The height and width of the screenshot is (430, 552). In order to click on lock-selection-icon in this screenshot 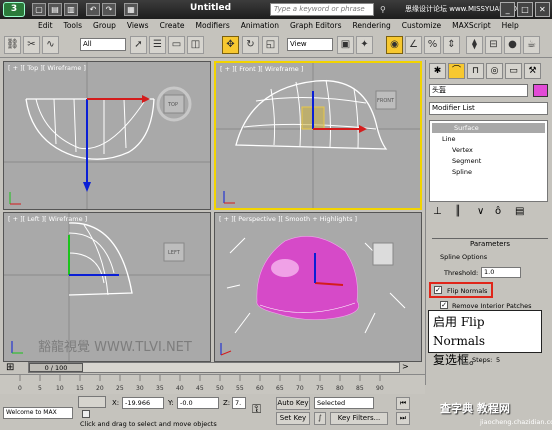, I will do `click(86, 414)`.